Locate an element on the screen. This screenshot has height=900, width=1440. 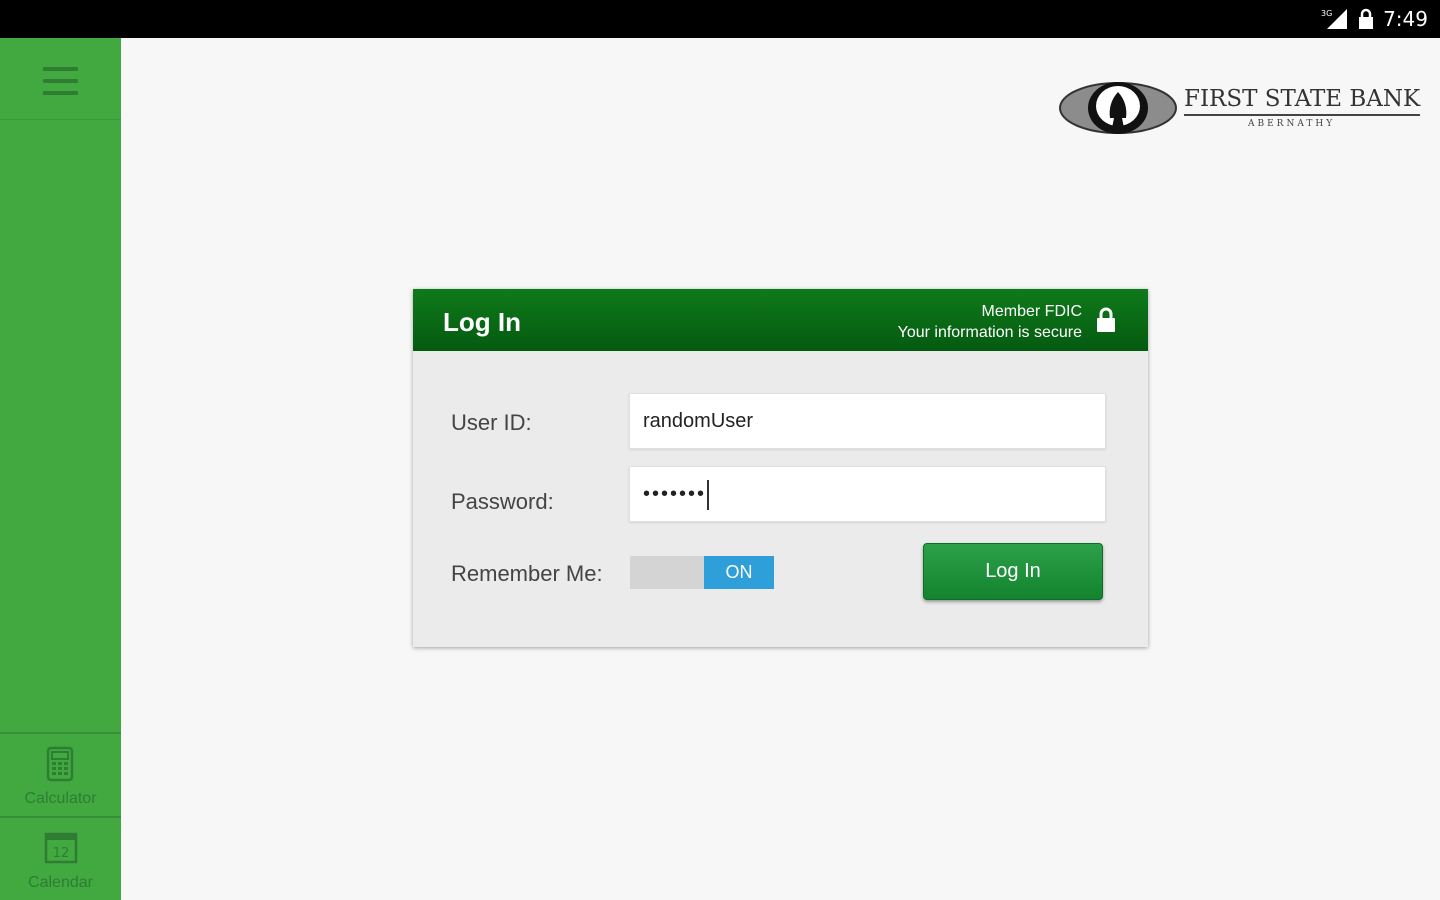
user-id-value: randomUser is located at coordinates (698, 421).